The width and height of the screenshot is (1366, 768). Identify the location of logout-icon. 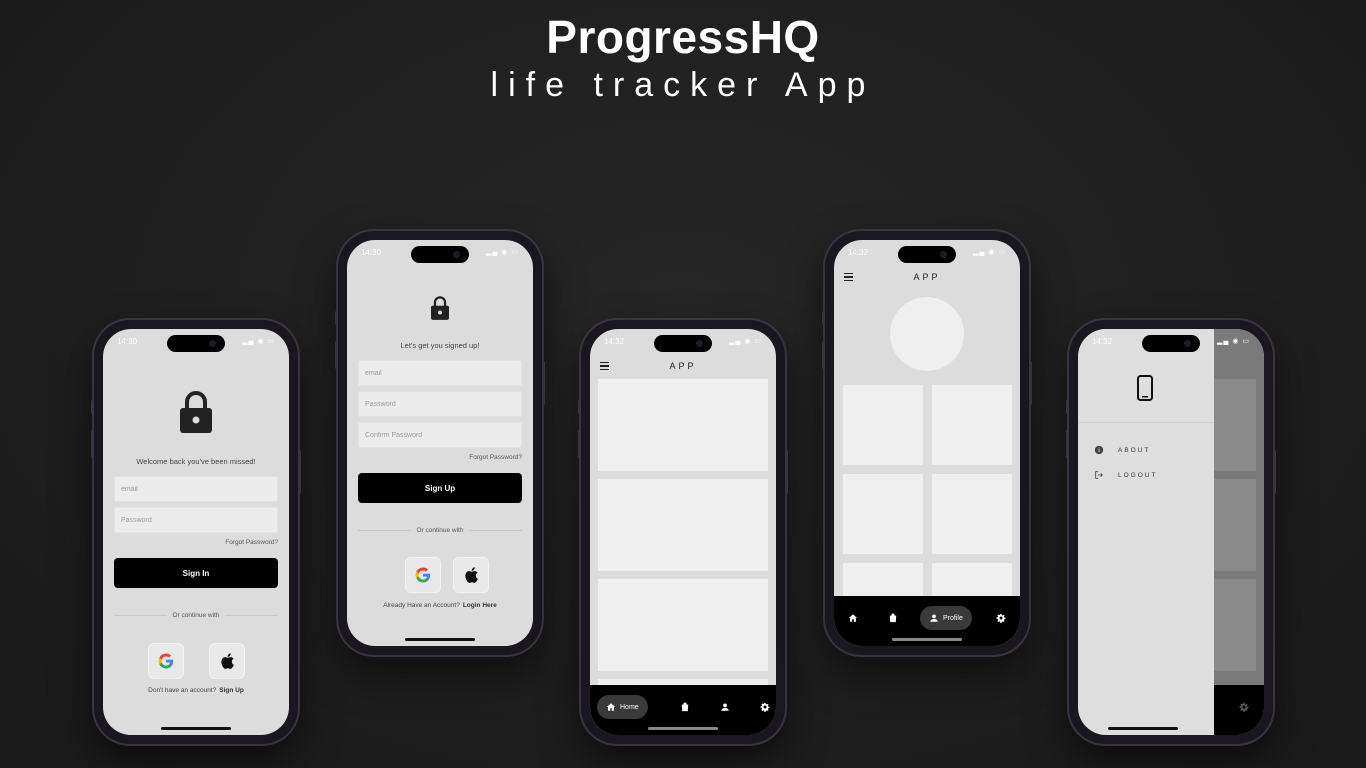
(1099, 475).